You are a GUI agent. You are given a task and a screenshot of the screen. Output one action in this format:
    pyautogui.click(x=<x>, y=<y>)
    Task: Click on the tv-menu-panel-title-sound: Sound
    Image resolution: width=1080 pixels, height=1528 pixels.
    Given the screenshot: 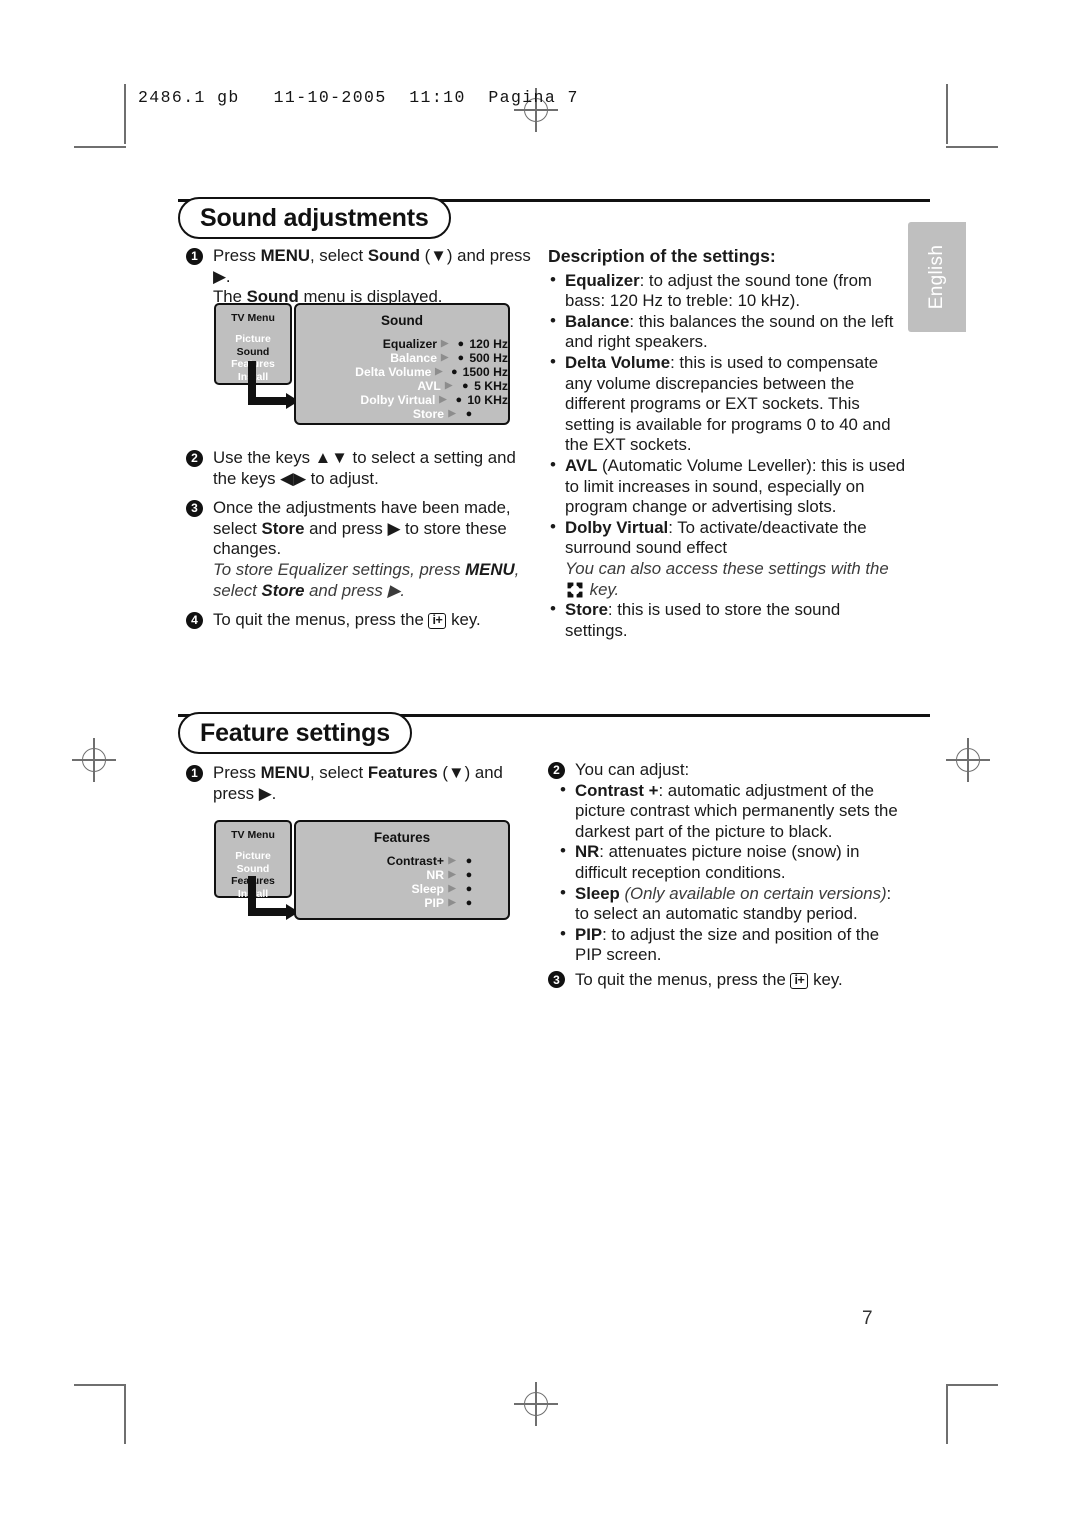 What is the action you would take?
    pyautogui.click(x=402, y=320)
    